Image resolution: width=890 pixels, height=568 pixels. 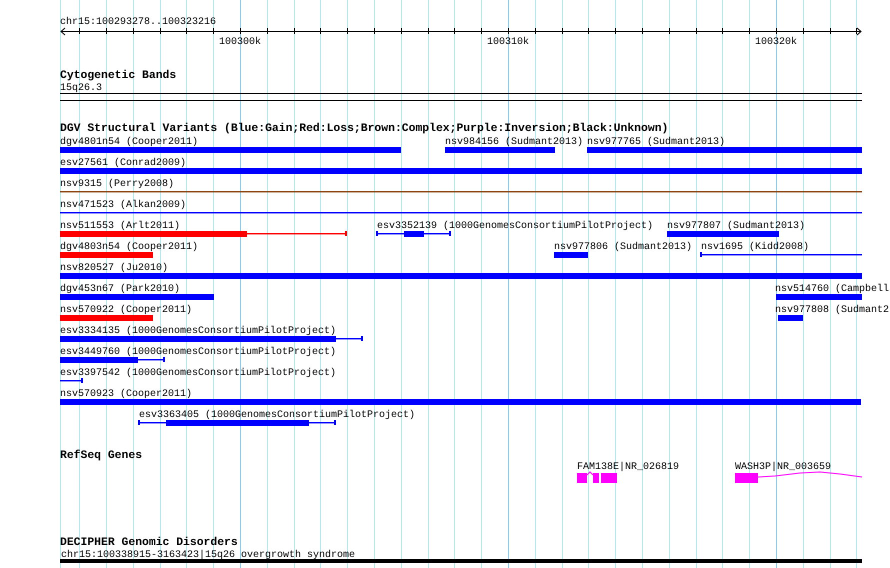 I want to click on region-coordinates: chr15:100293278..100323216, so click(x=138, y=22).